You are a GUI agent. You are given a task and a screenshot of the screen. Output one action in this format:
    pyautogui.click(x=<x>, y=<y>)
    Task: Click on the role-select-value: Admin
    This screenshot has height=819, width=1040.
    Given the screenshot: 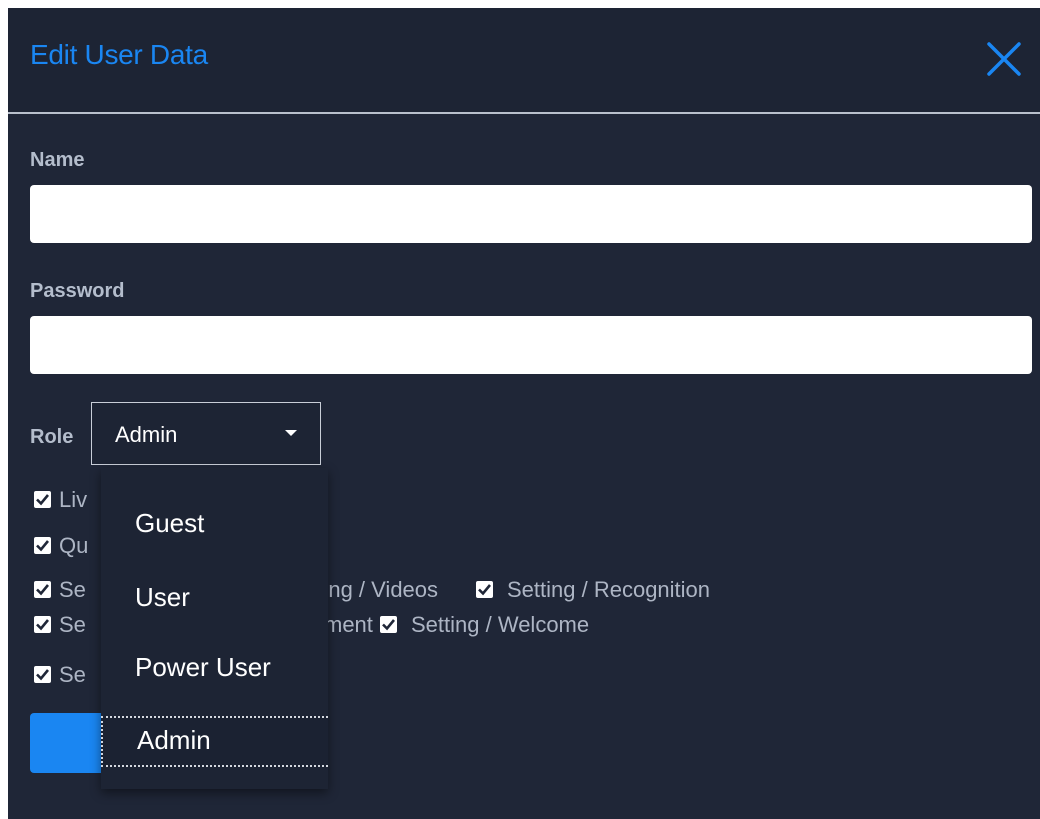 What is the action you would take?
    pyautogui.click(x=146, y=434)
    